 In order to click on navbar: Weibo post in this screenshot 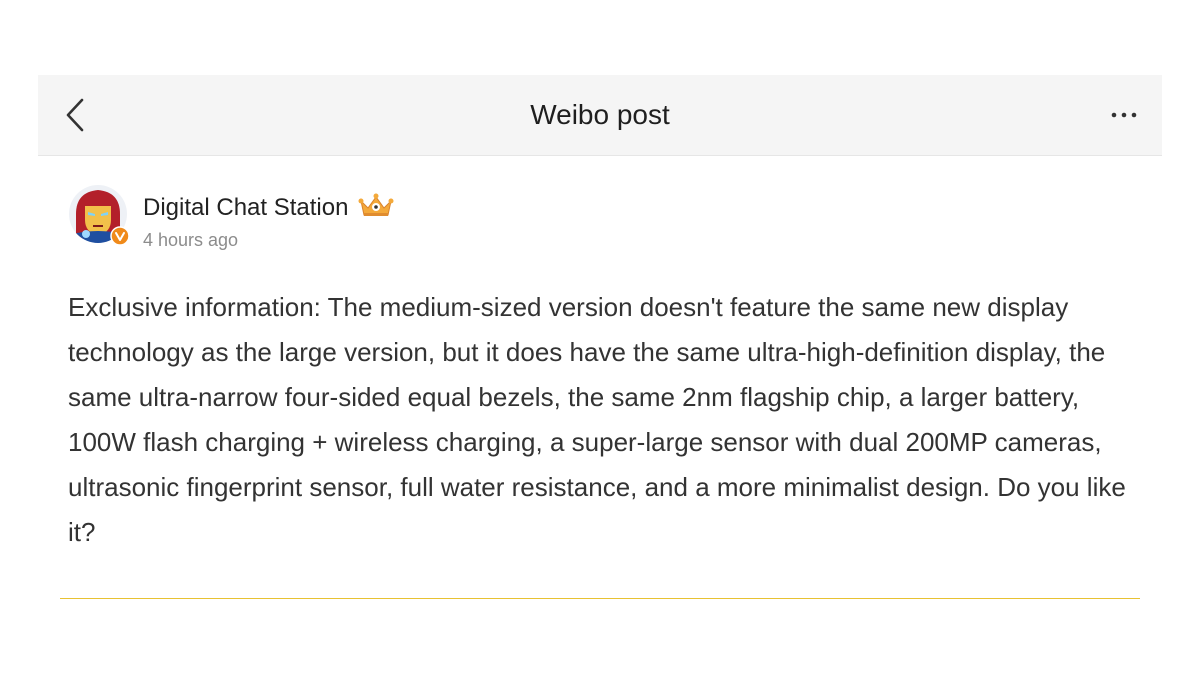, I will do `click(600, 115)`.